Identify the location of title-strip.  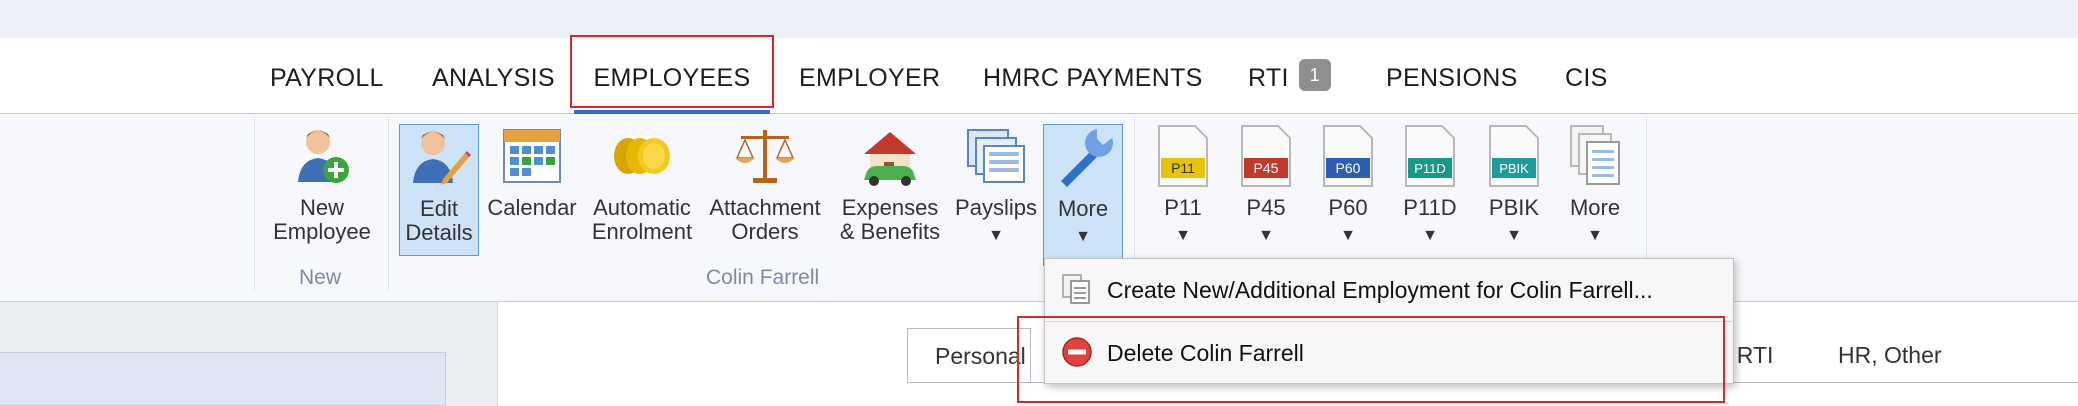
(1039, 19).